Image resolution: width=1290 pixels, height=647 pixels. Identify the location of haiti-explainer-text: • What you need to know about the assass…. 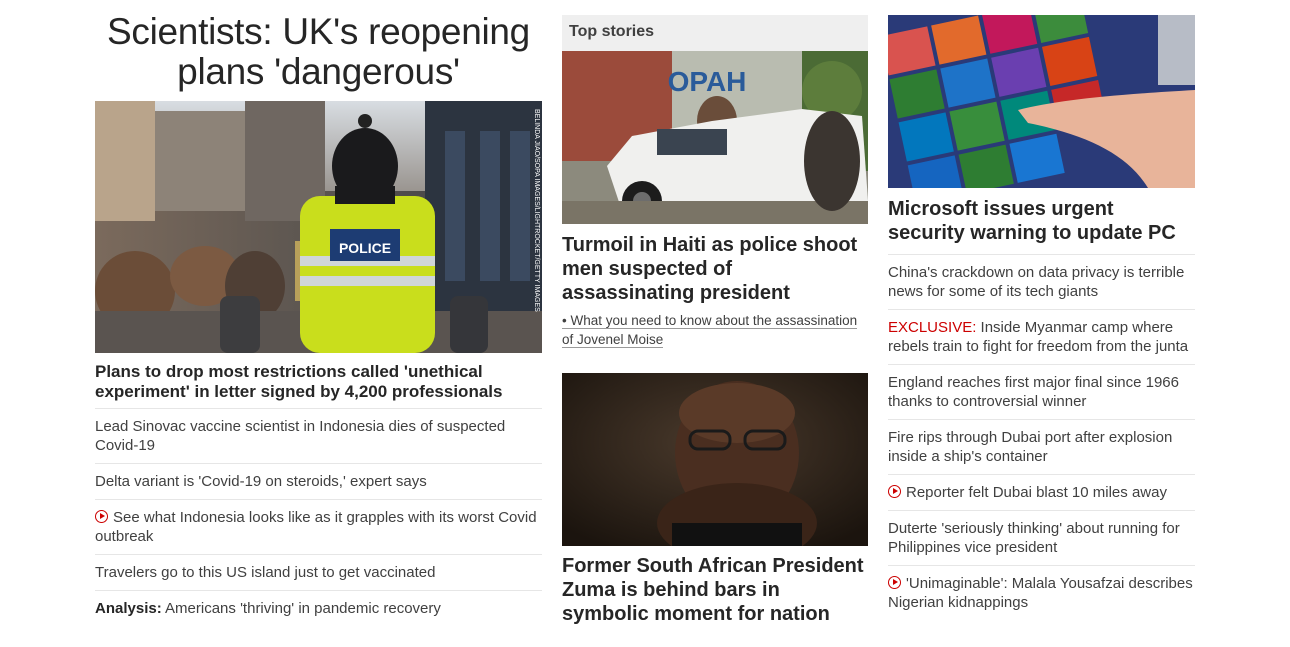
(710, 330).